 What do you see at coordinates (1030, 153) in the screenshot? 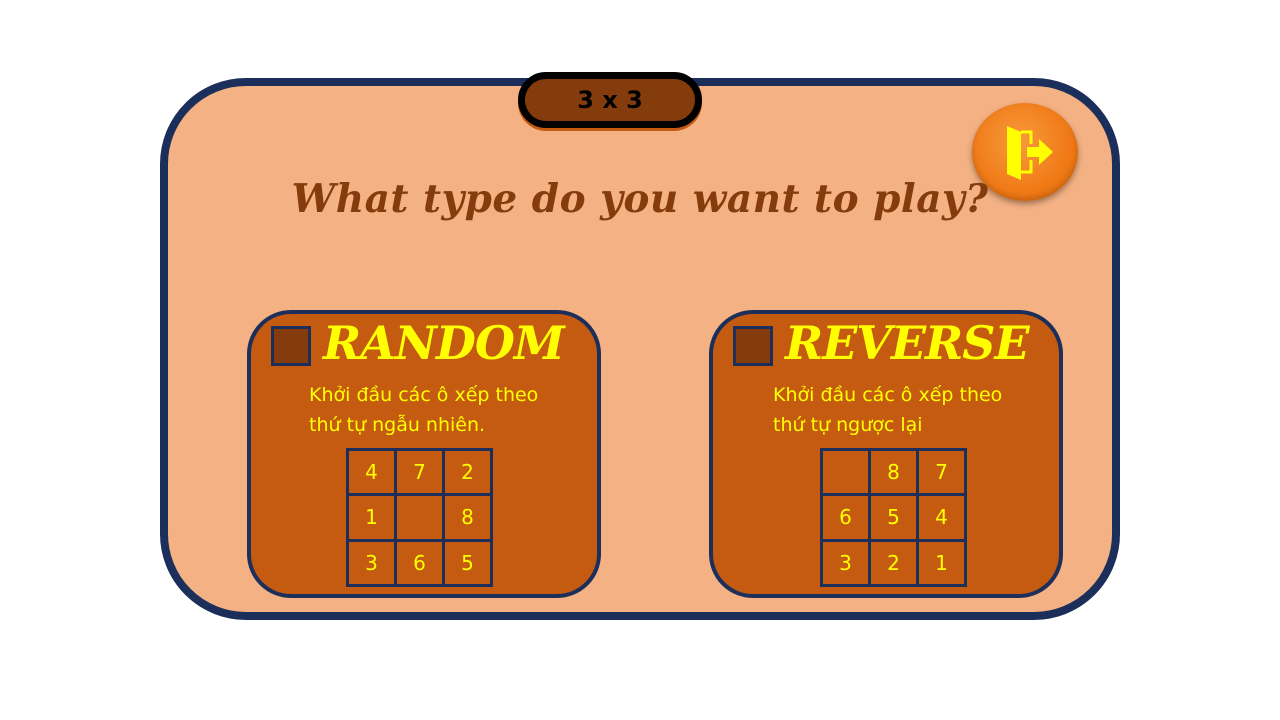
I see `exit-door-arrow-icon` at bounding box center [1030, 153].